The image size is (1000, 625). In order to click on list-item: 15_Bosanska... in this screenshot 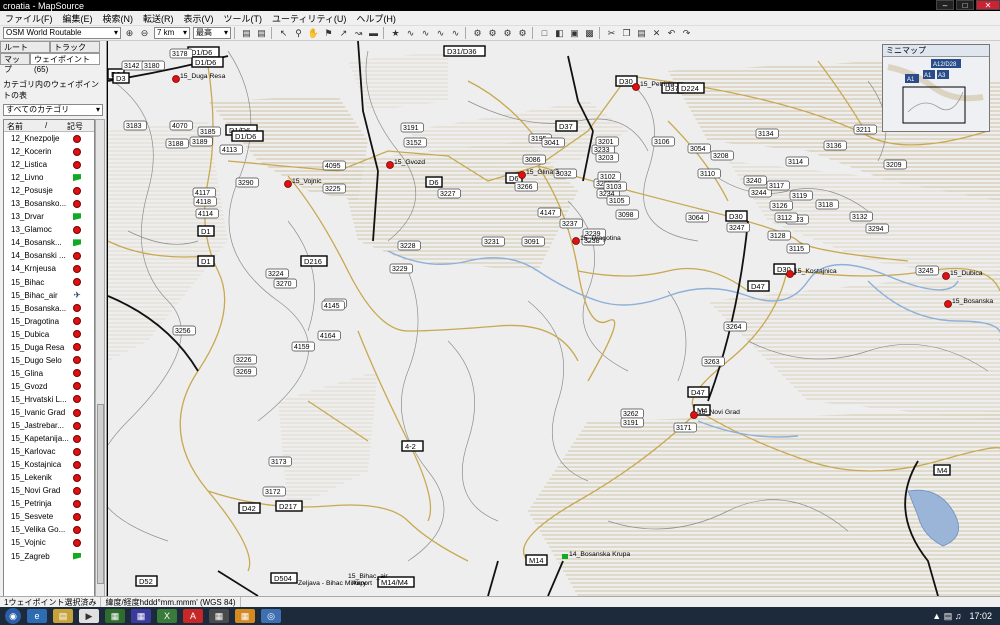, I will do `click(49, 308)`.